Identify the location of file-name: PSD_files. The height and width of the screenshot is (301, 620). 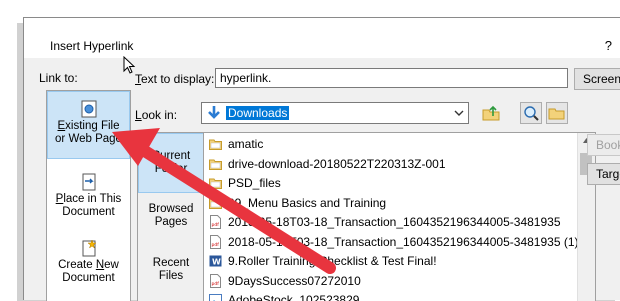
(254, 183).